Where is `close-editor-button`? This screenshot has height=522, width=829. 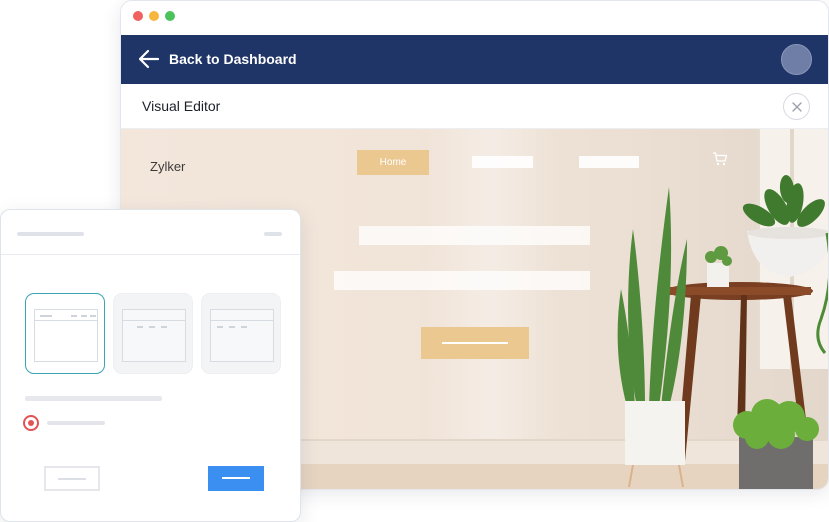 close-editor-button is located at coordinates (796, 106).